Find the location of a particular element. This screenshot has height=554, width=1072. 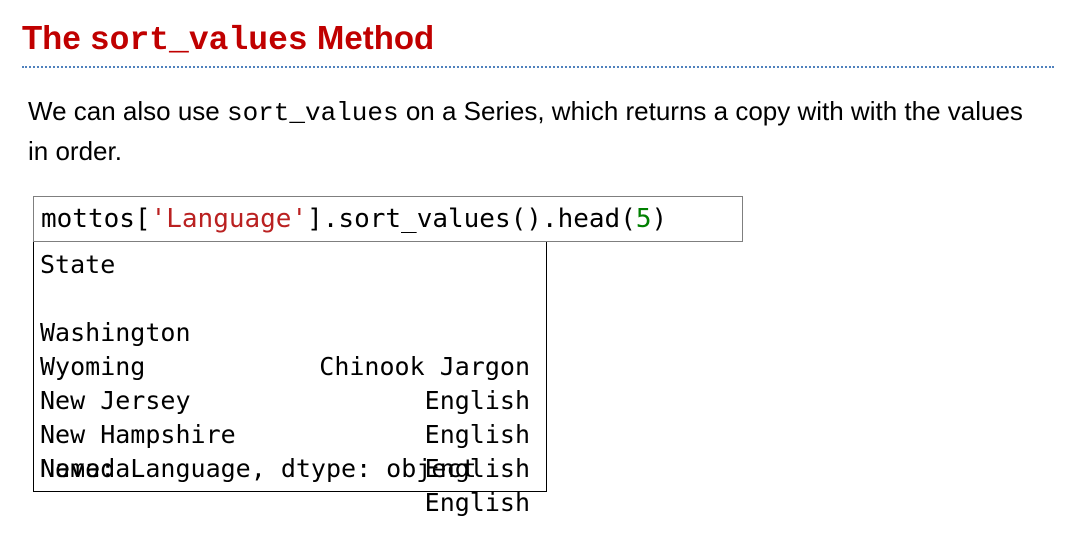

title-prefix: The is located at coordinates (56, 37).